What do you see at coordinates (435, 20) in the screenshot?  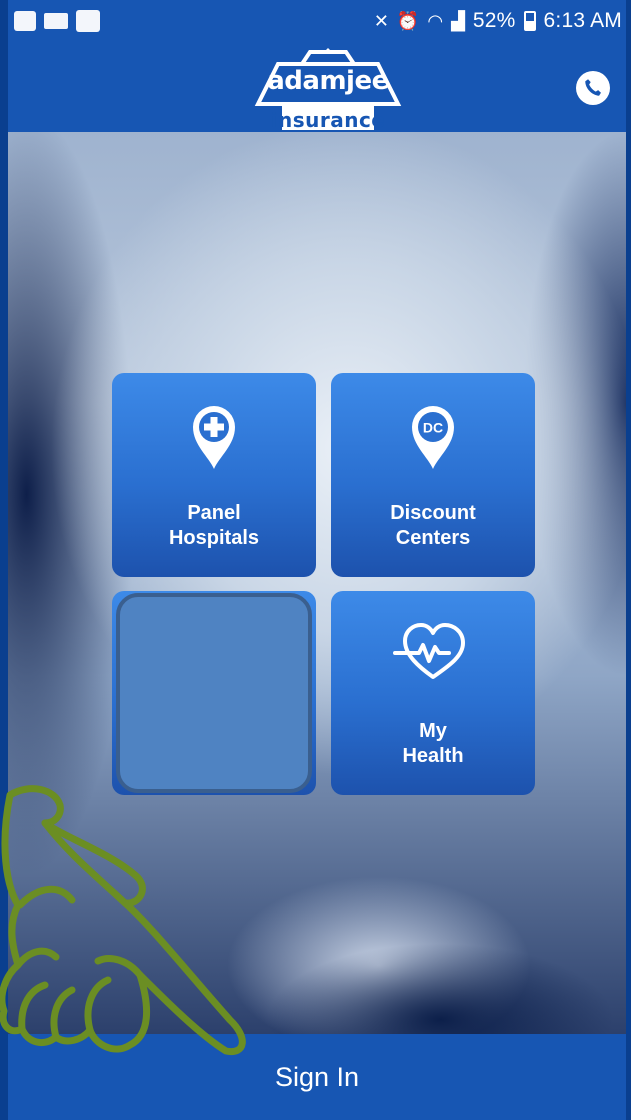 I see `wifi-icon: ◠` at bounding box center [435, 20].